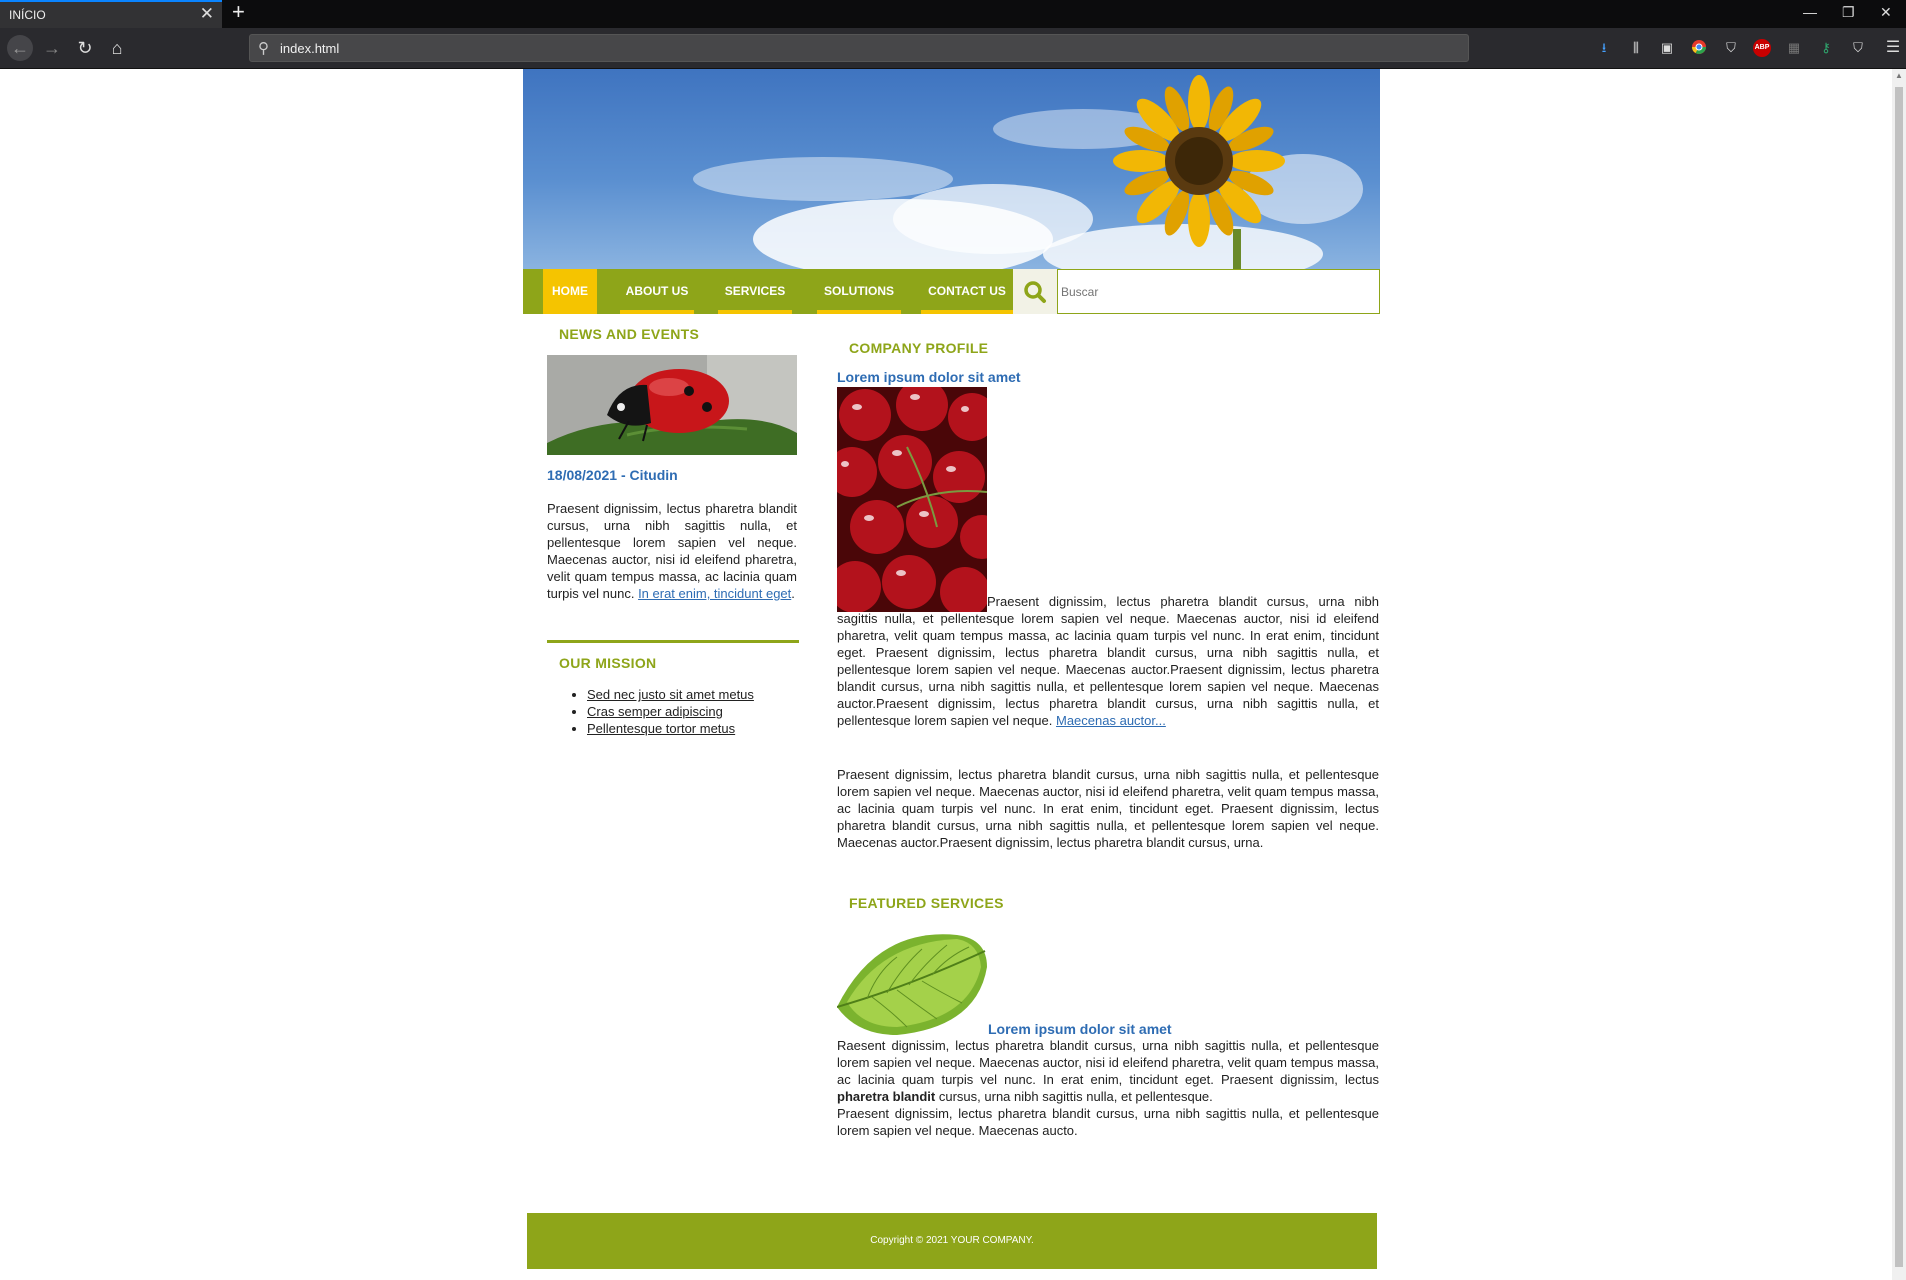 The height and width of the screenshot is (1280, 1906). What do you see at coordinates (309, 48) in the screenshot?
I see `url-text: index.html` at bounding box center [309, 48].